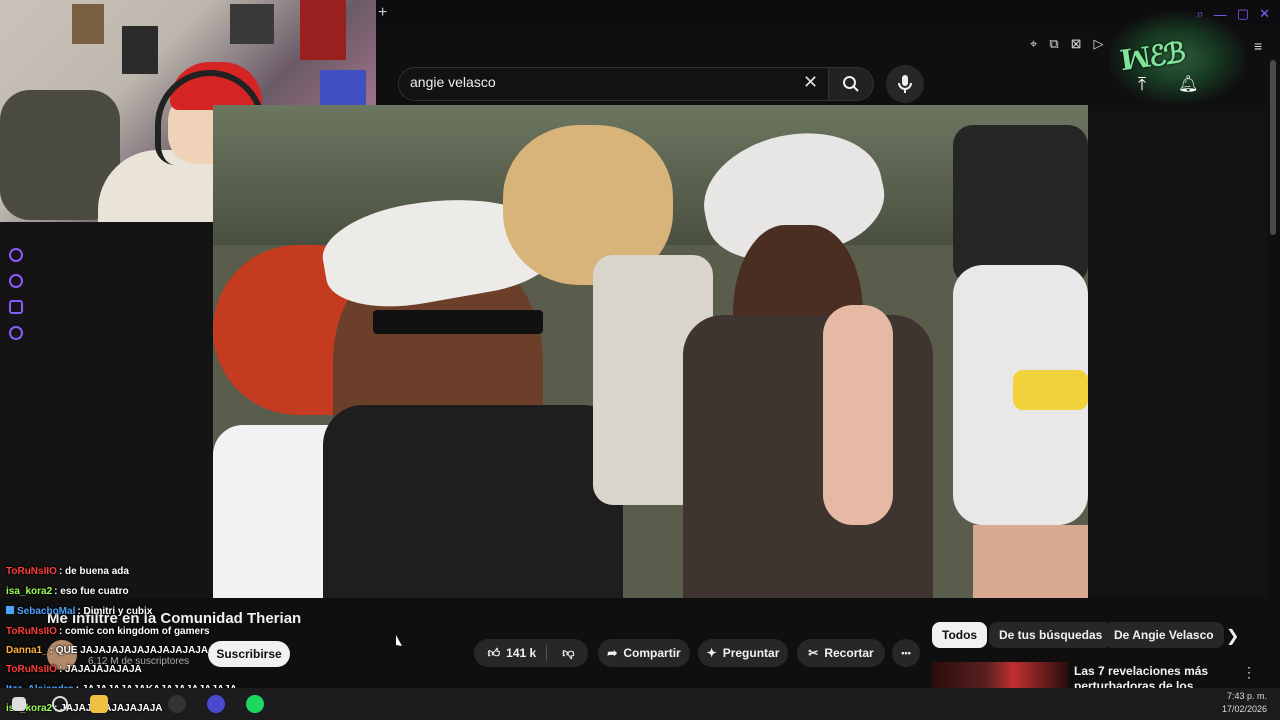  What do you see at coordinates (1051, 635) in the screenshot?
I see `chip-from-searches: De tus búsquedas` at bounding box center [1051, 635].